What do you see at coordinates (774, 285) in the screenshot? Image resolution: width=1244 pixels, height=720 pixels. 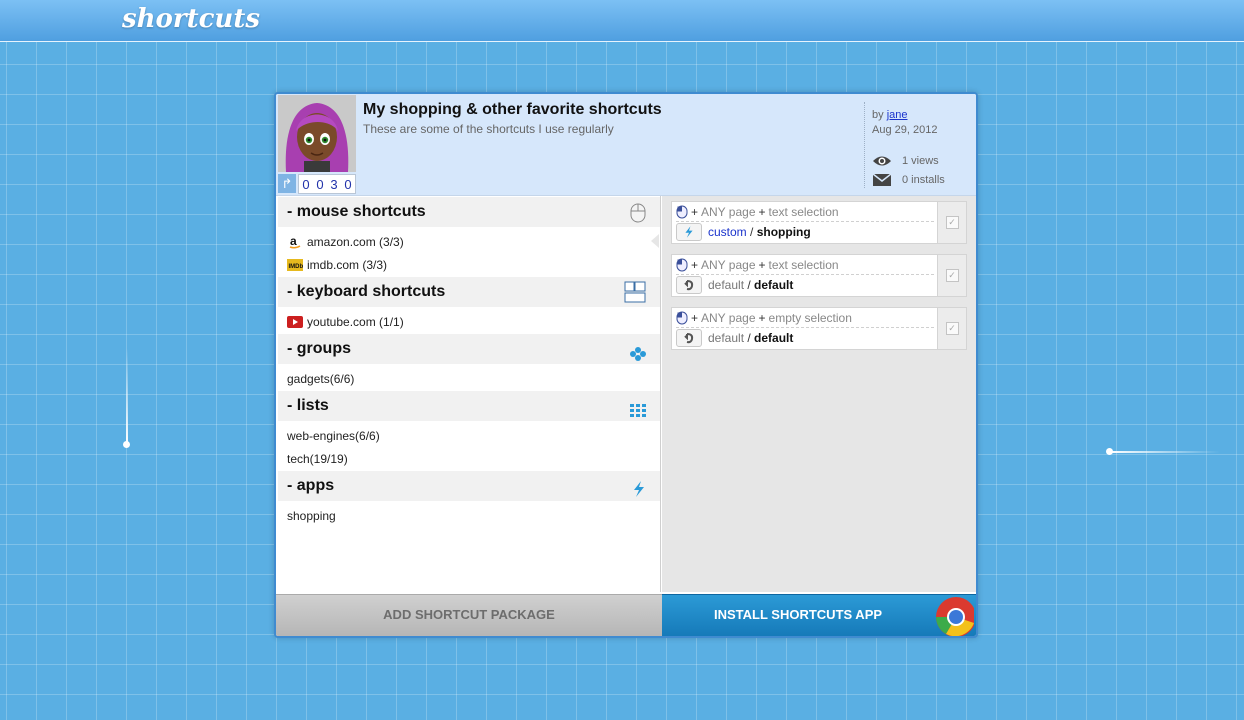 I see `action-name: default` at bounding box center [774, 285].